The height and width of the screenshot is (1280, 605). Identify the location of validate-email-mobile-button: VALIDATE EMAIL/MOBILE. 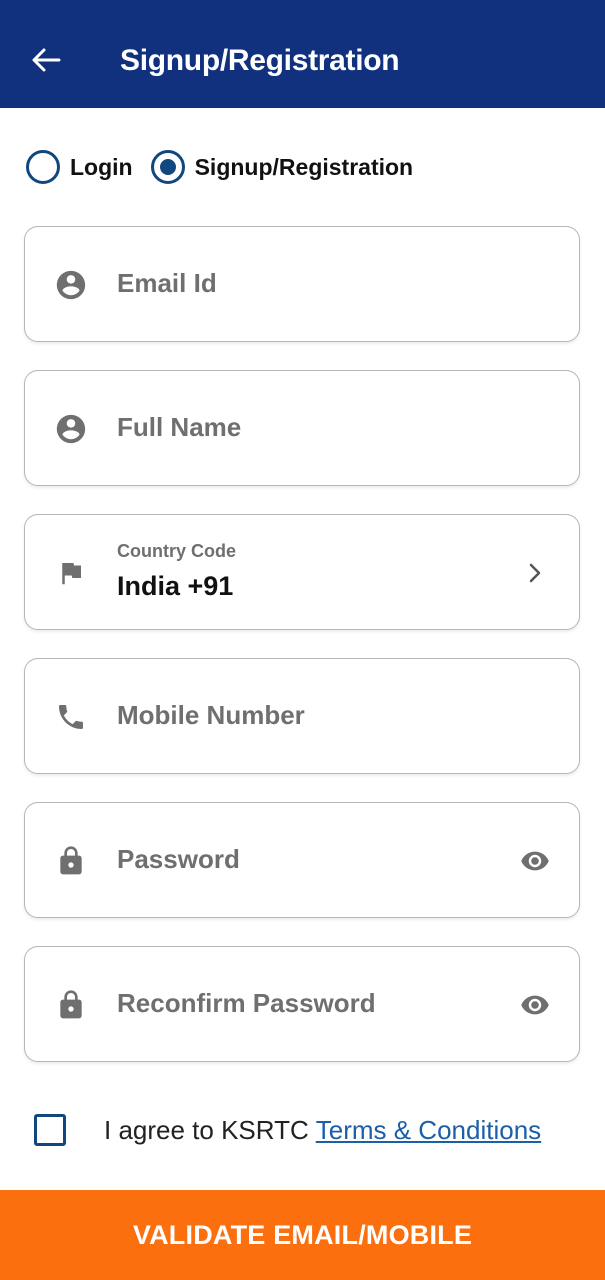
(302, 1235).